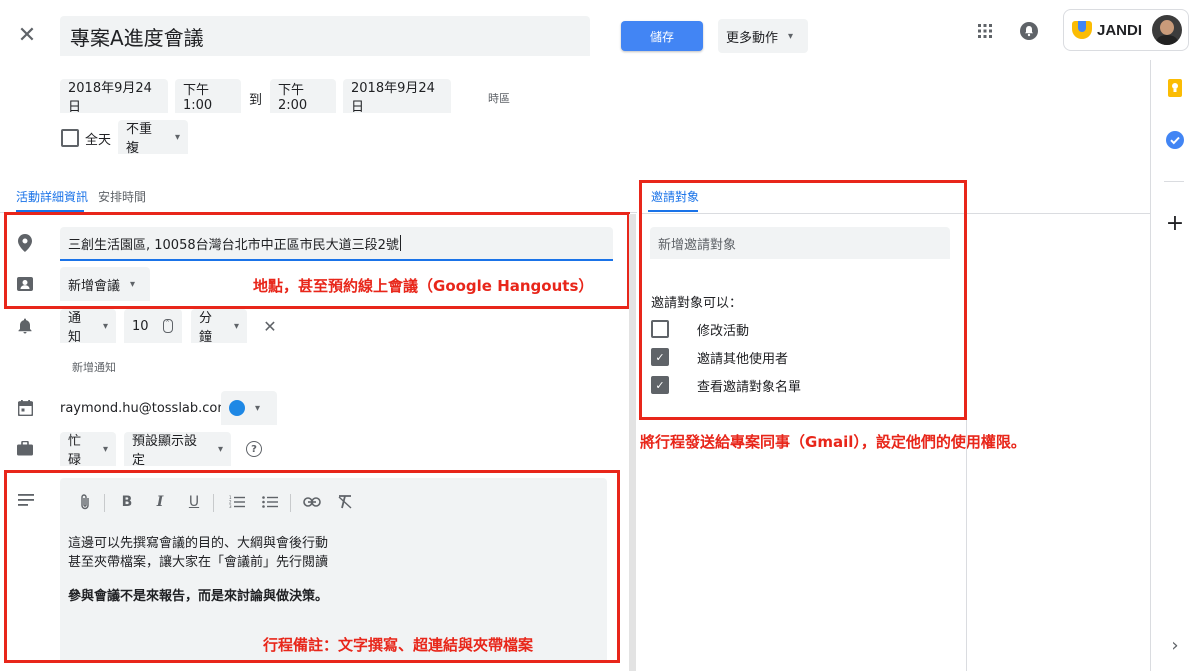  I want to click on tasks-icon, so click(1175, 140).